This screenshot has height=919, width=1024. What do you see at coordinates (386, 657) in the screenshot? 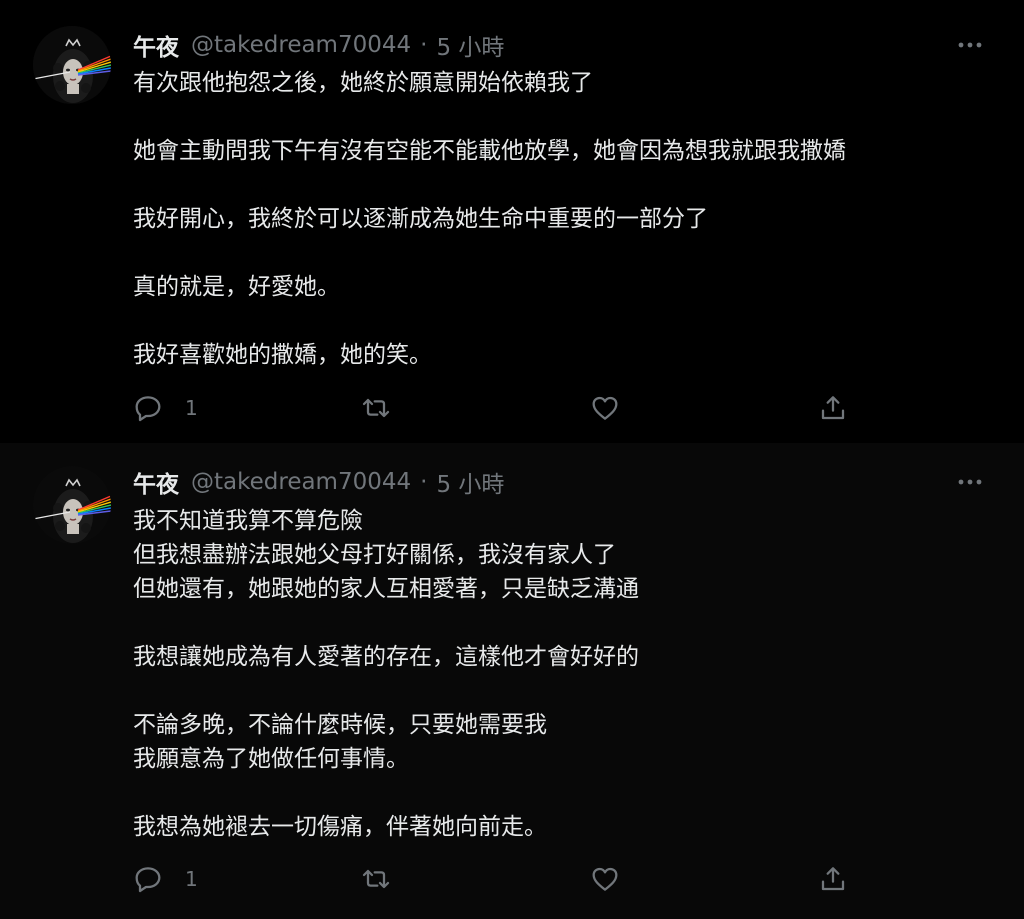
I see `tweet-line: 我想讓她成為有人愛著的存在，這樣他才會好好的` at bounding box center [386, 657].